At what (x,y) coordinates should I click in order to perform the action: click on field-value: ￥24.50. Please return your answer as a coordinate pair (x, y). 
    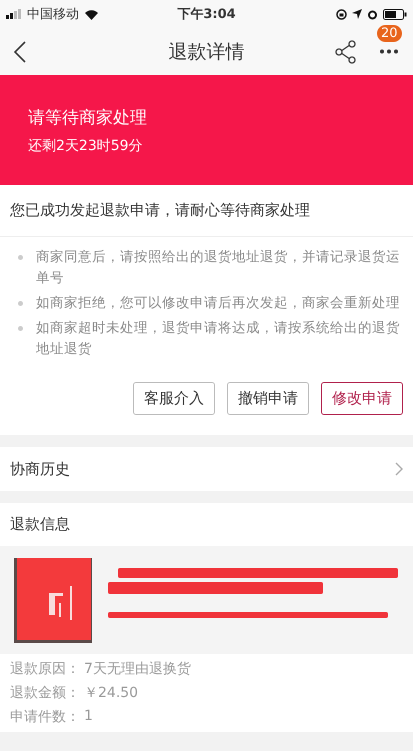
    Looking at the image, I should click on (111, 693).